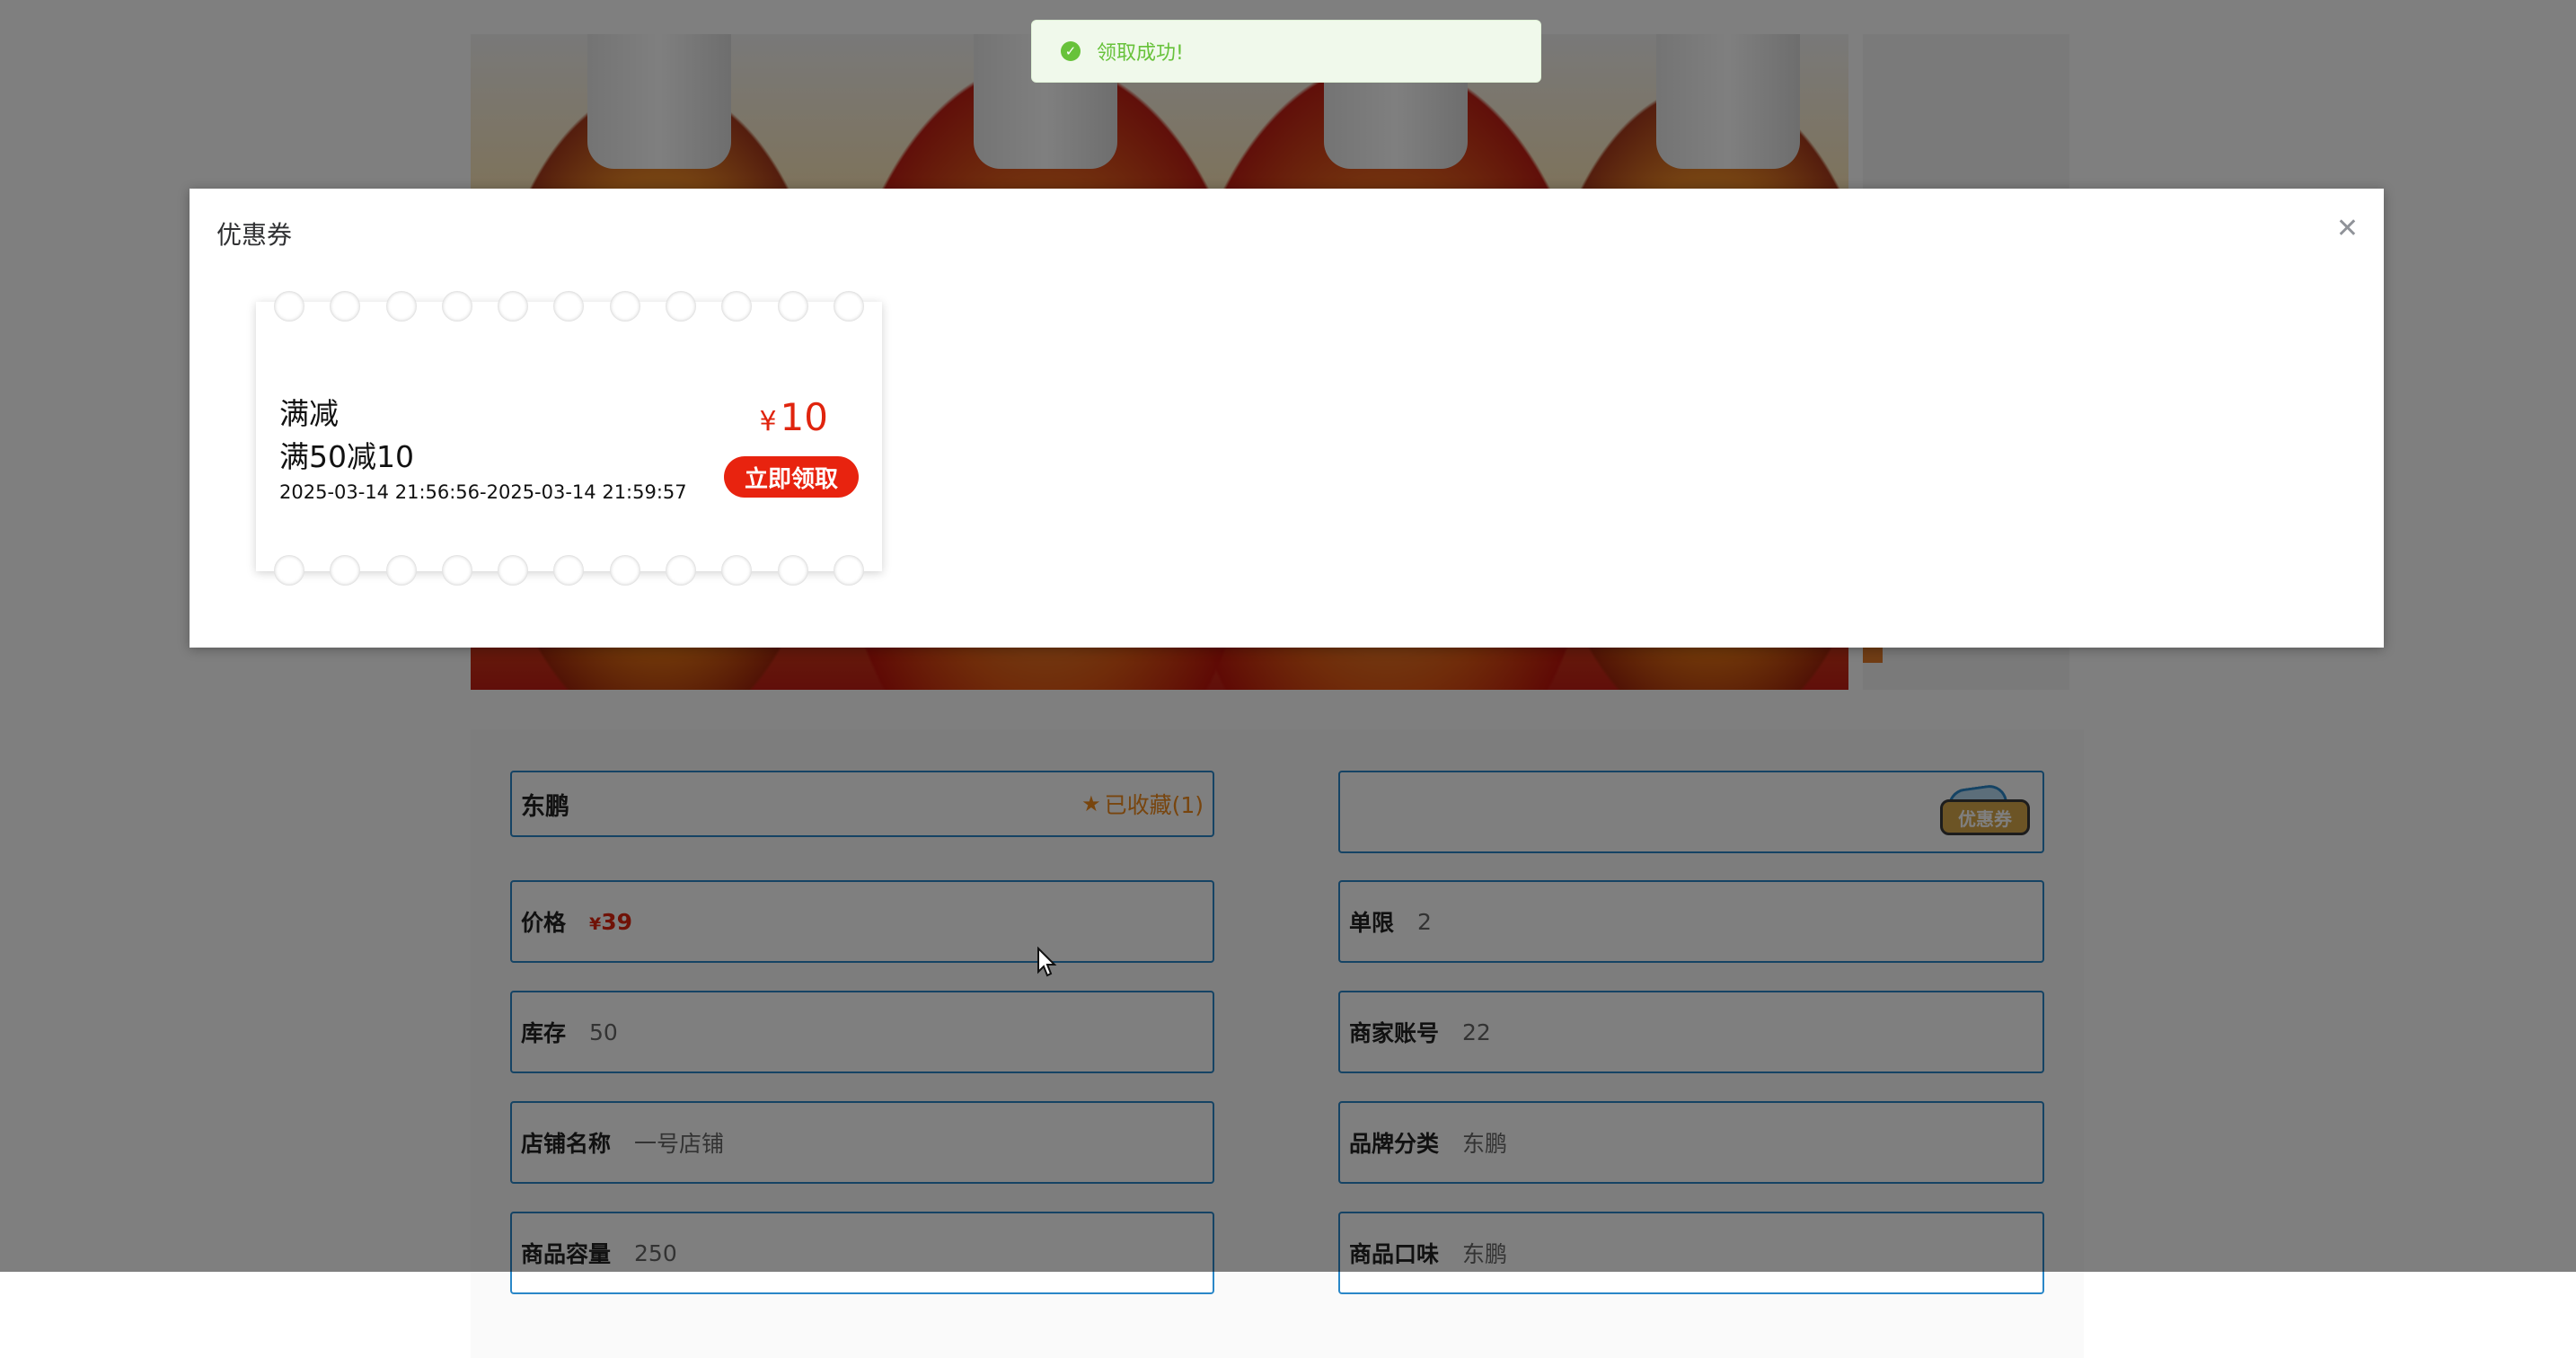  I want to click on coupon-edge-top, so click(569, 306).